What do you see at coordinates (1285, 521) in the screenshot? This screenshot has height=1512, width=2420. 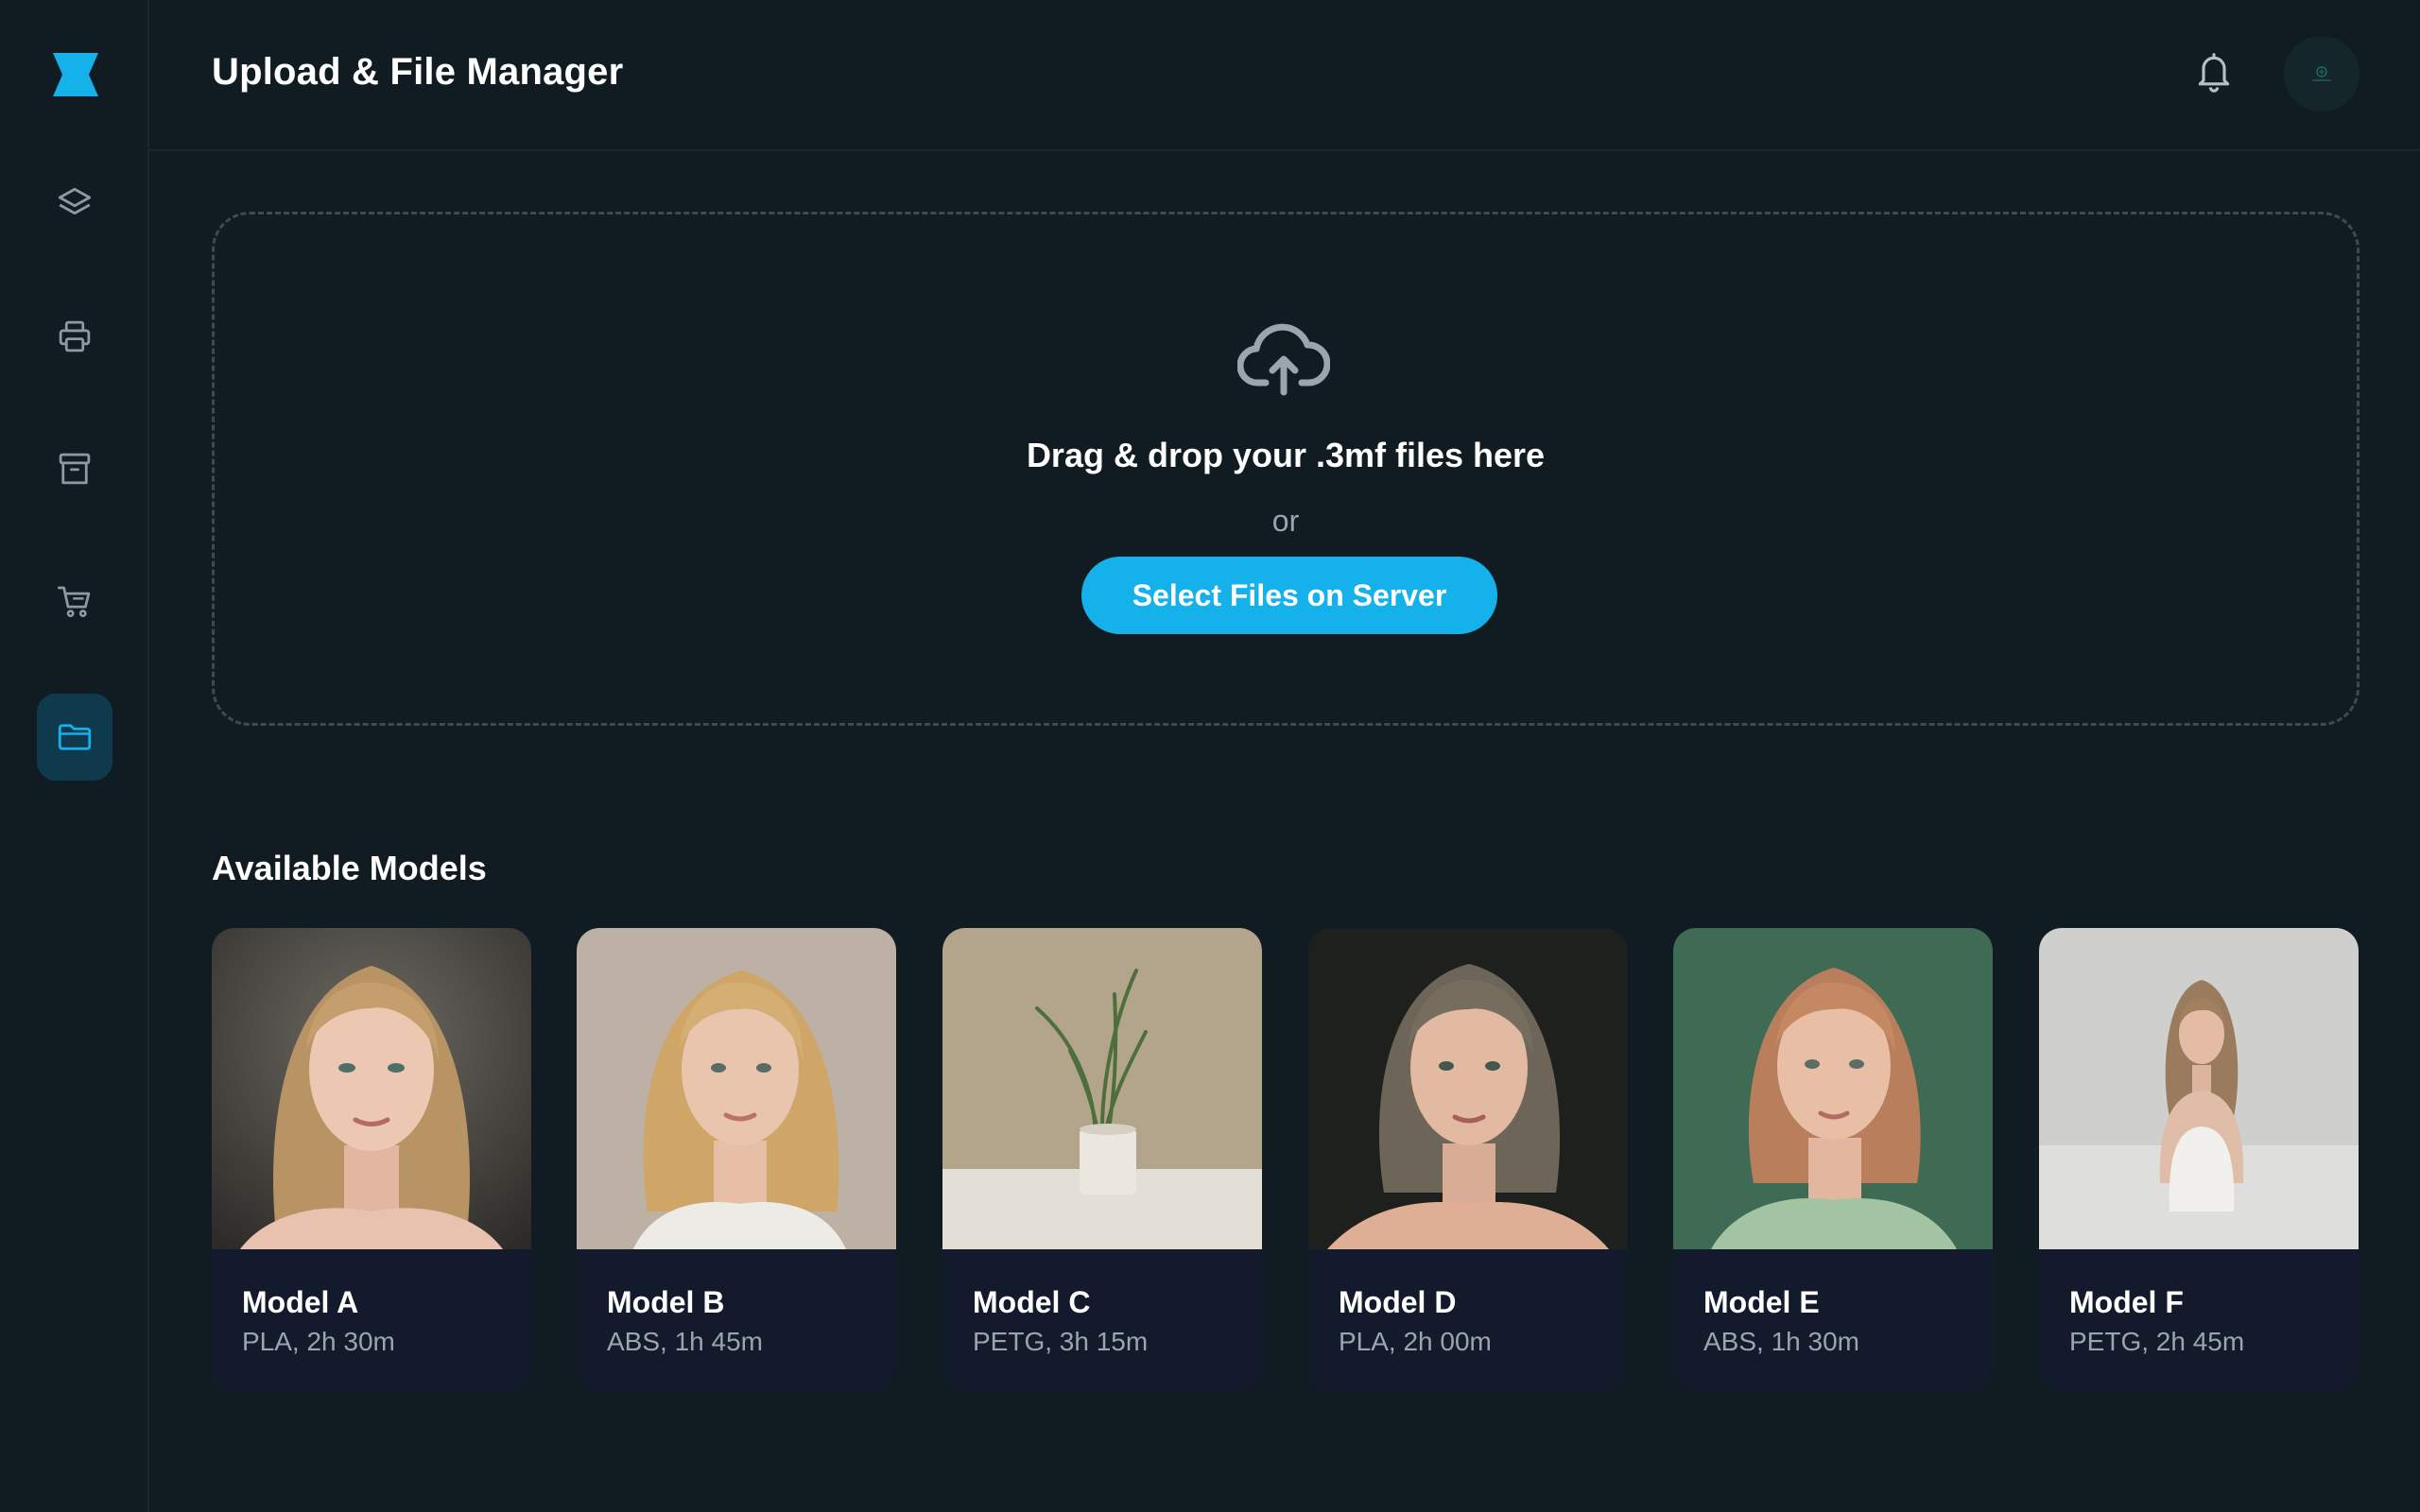 I see `dropzone-or-label: or` at bounding box center [1285, 521].